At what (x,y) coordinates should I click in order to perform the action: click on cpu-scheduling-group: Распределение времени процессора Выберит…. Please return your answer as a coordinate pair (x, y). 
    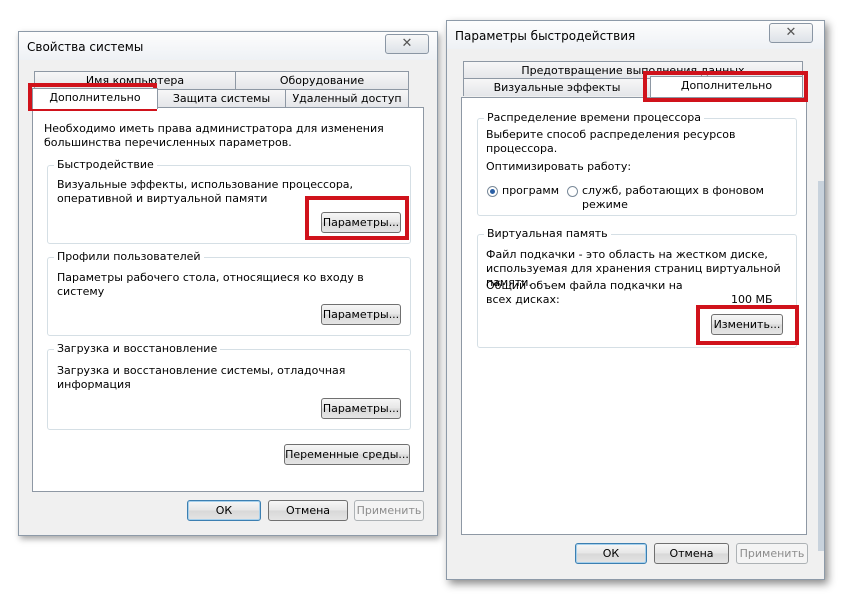
    Looking at the image, I should click on (637, 163).